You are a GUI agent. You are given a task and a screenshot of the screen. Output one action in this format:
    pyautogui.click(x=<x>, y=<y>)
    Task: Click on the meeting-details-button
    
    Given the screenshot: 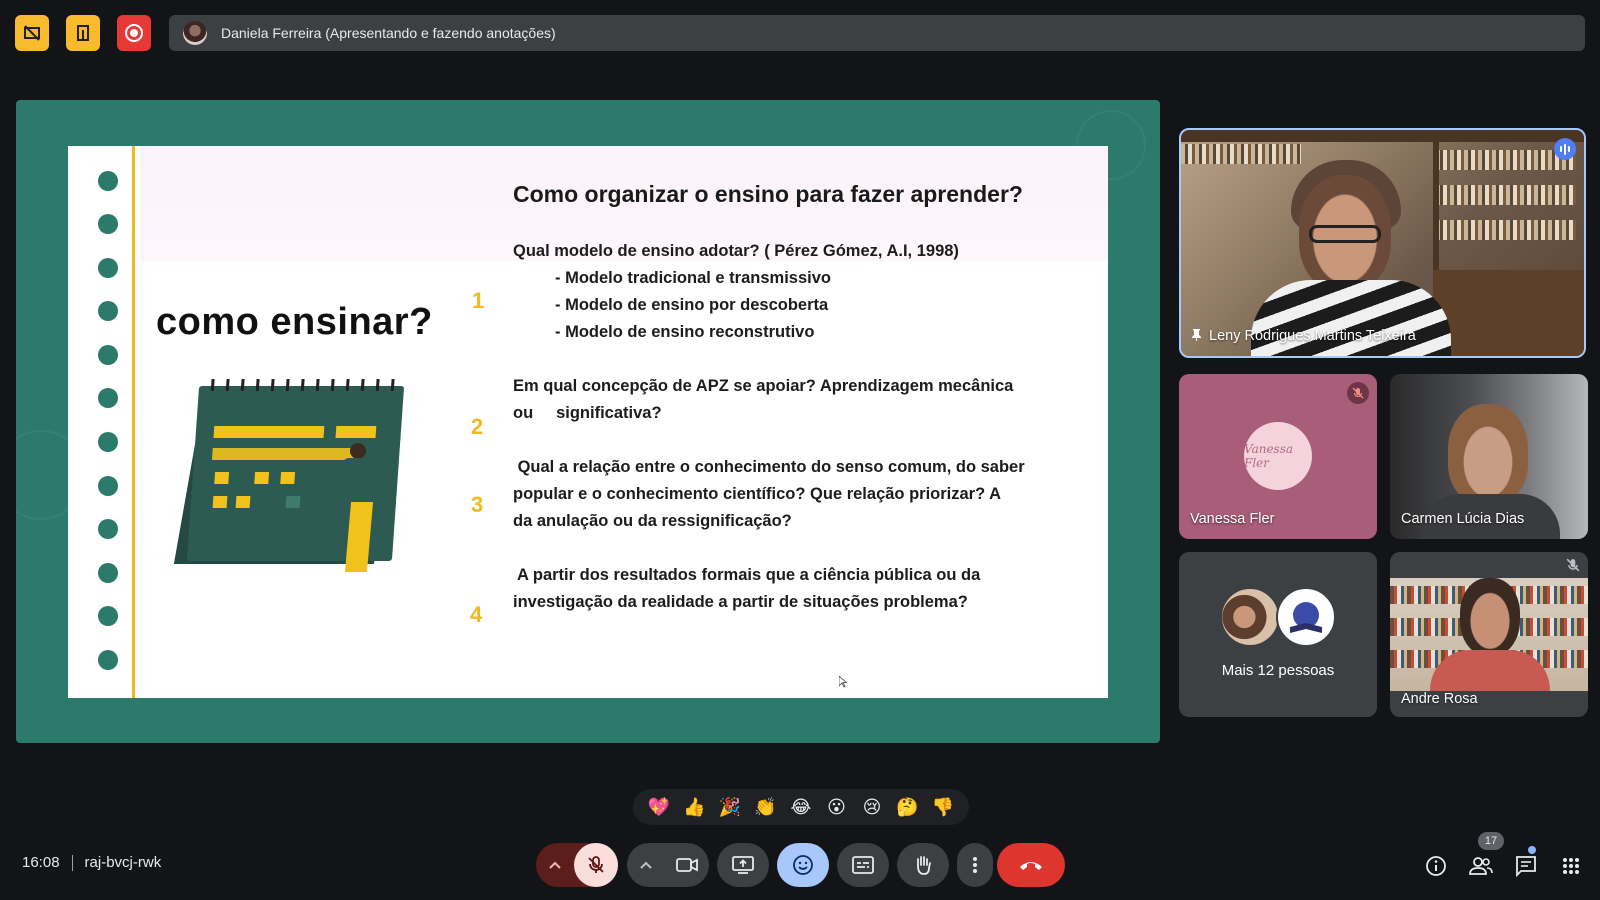 What is the action you would take?
    pyautogui.click(x=1436, y=866)
    